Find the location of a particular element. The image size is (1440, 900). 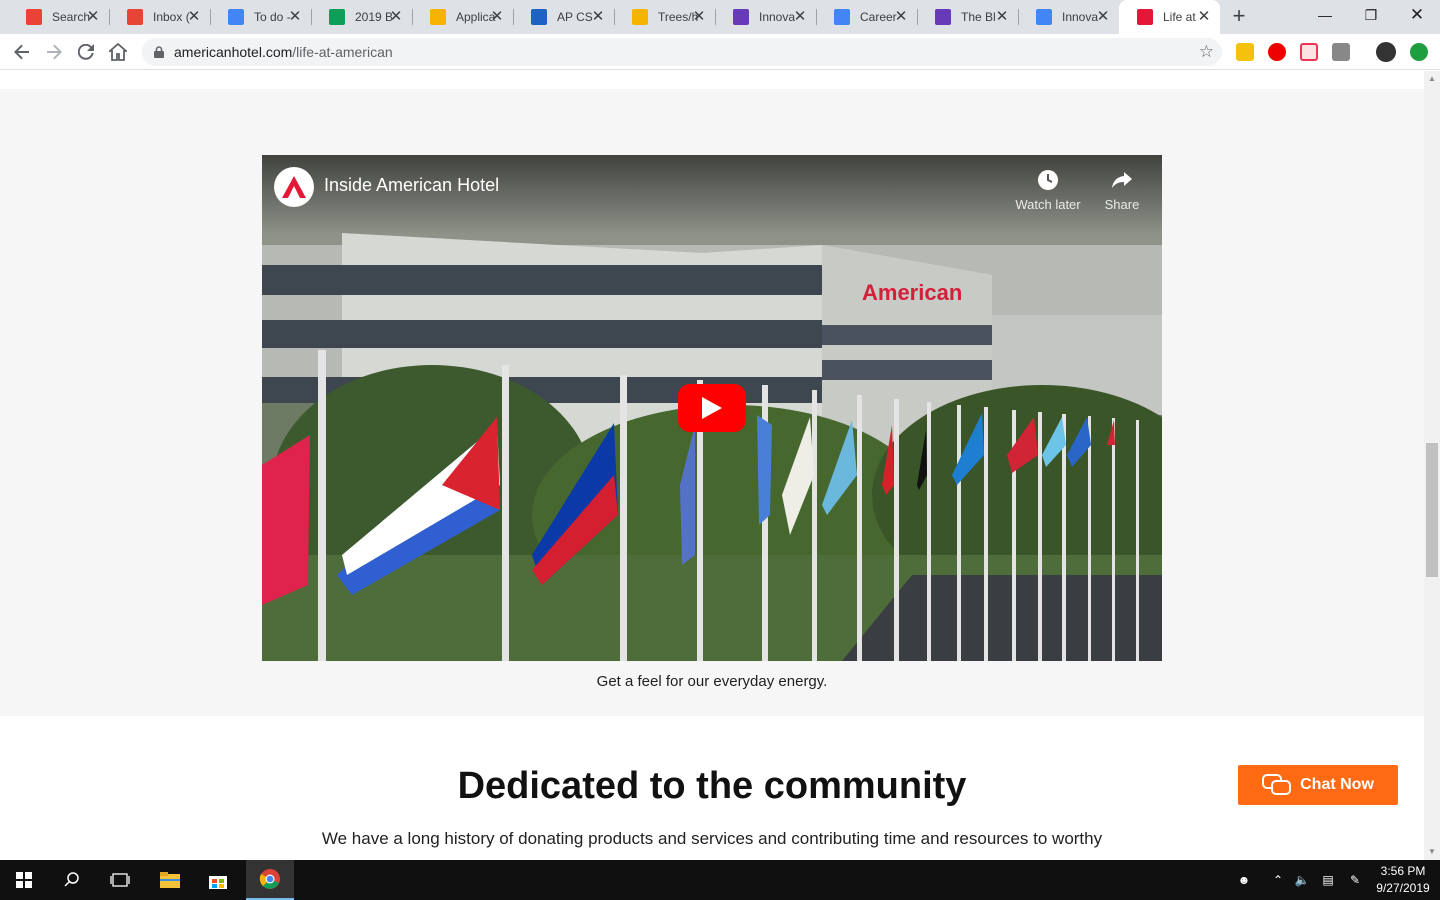

watch-later-label: Watch later is located at coordinates (1048, 204).